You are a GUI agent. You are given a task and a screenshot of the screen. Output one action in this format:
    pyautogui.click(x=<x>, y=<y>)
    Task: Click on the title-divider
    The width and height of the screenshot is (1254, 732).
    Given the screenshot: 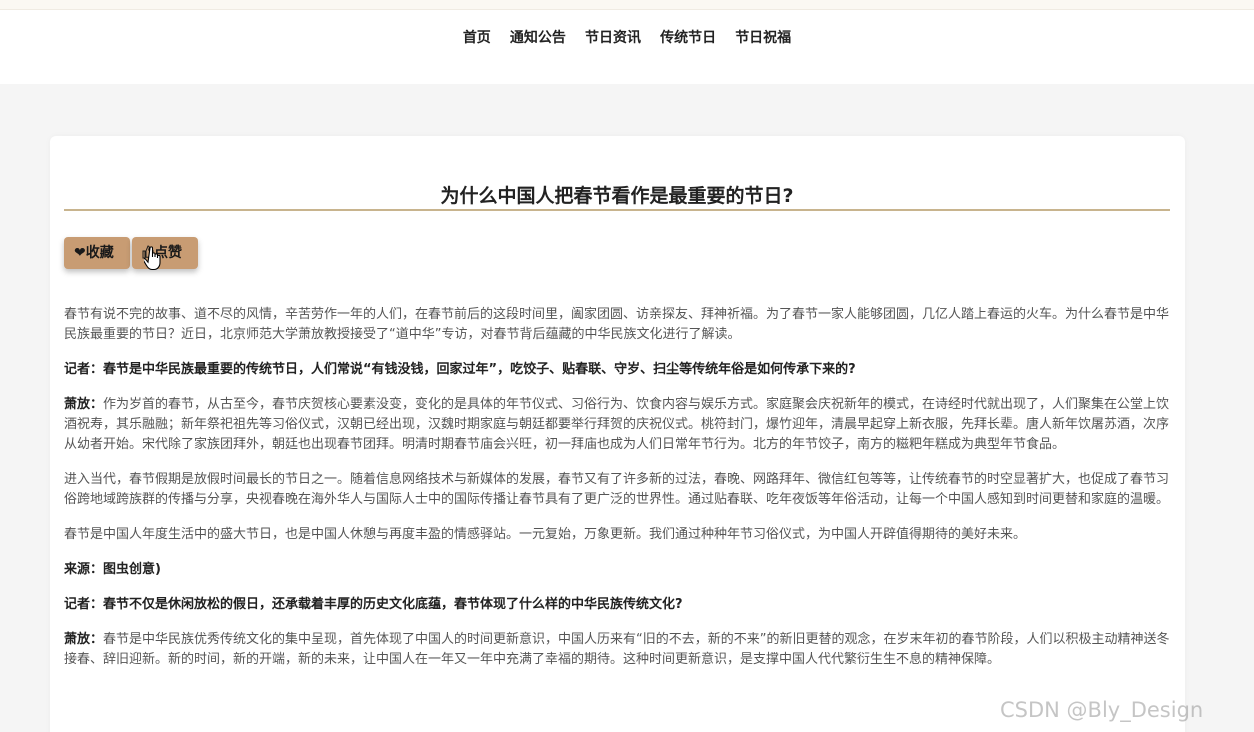 What is the action you would take?
    pyautogui.click(x=617, y=210)
    